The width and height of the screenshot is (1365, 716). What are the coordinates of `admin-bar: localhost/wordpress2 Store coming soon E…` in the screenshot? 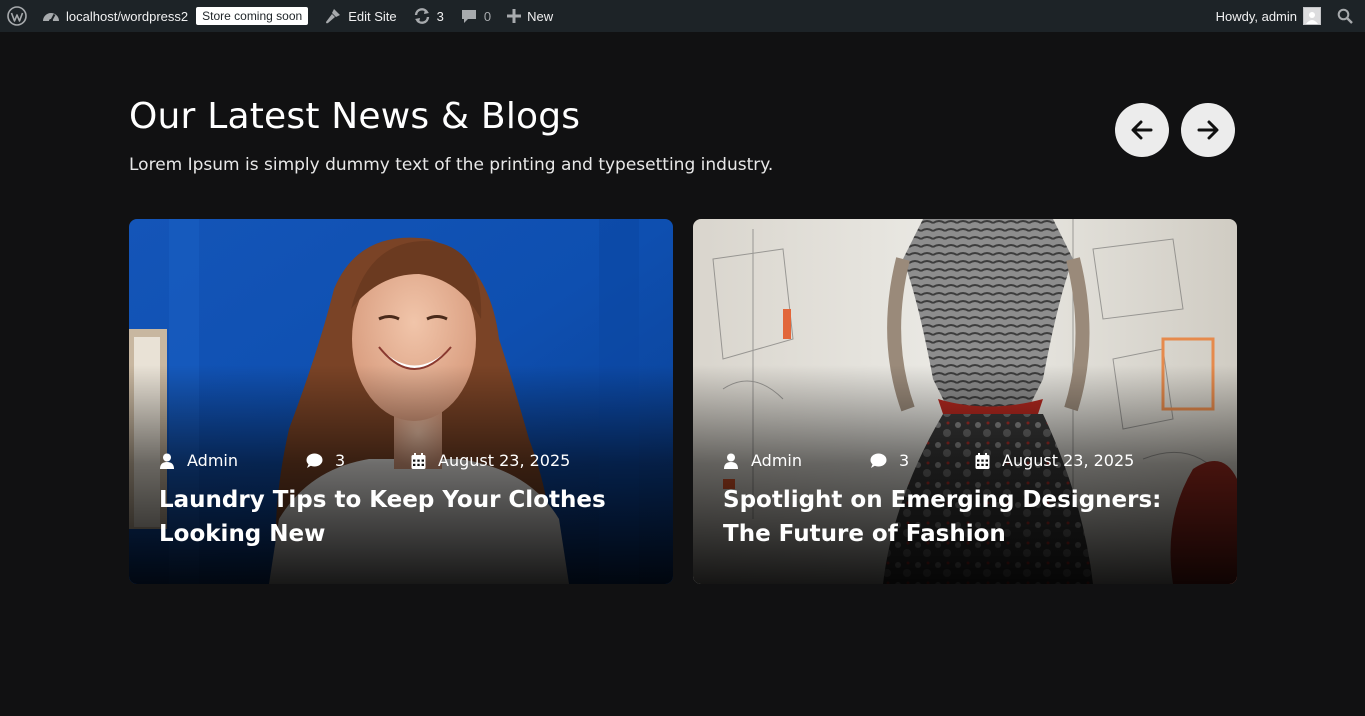 It's located at (682, 16).